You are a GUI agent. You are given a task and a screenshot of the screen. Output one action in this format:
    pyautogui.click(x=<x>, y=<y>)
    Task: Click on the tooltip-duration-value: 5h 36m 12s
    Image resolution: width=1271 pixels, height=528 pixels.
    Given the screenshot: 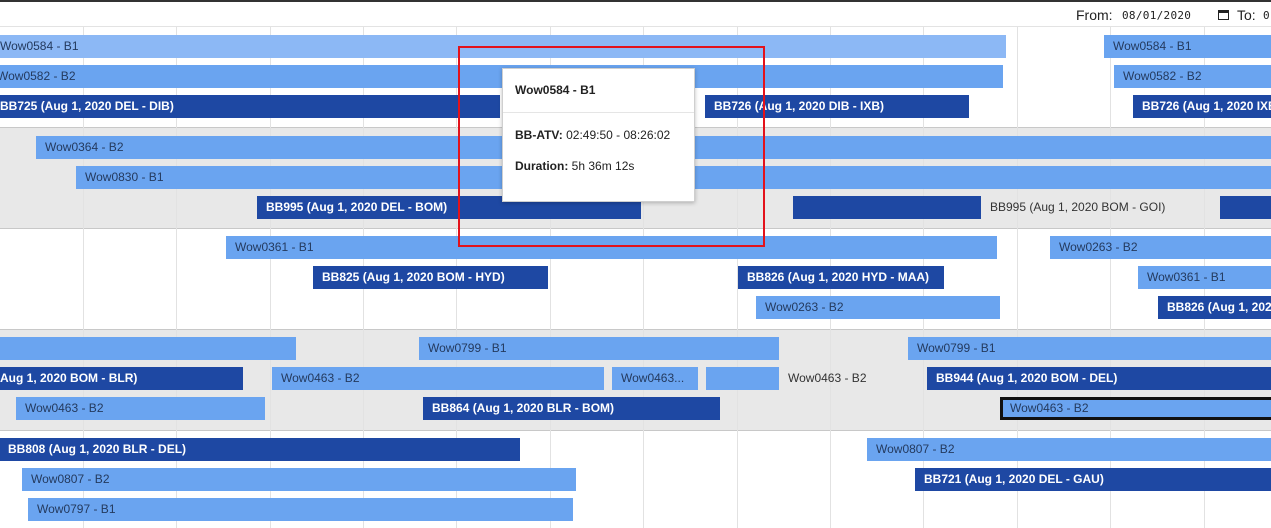 What is the action you would take?
    pyautogui.click(x=603, y=166)
    